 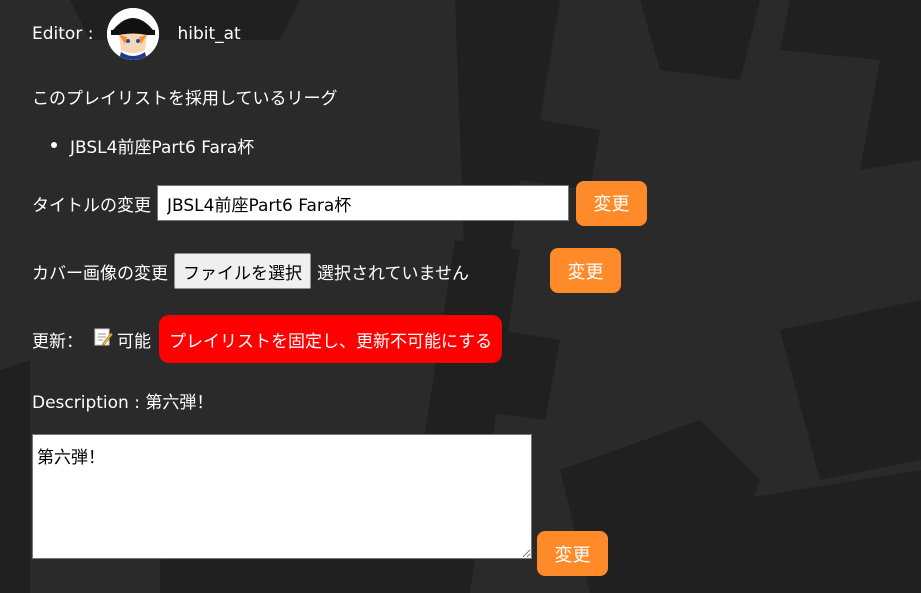 I want to click on league-heading: このプレイリストを採用しているリーグ, so click(x=185, y=98).